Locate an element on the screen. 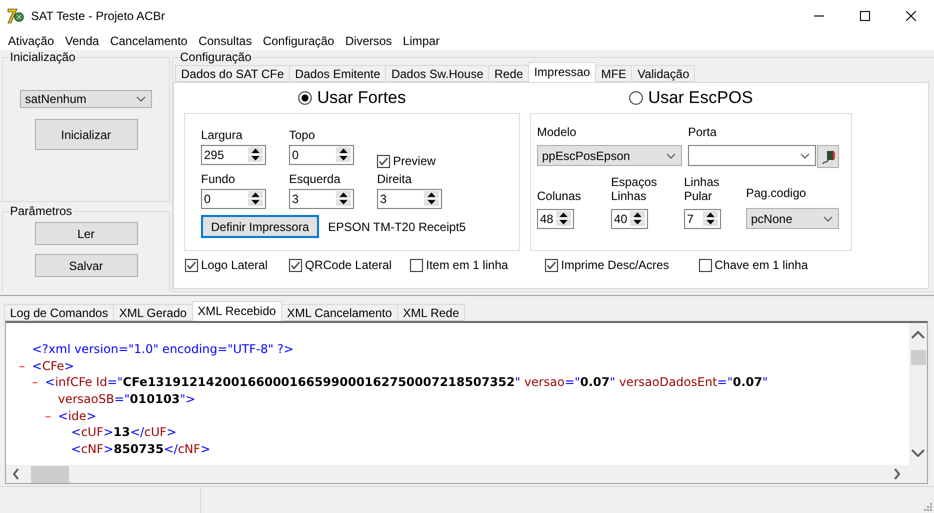 Image resolution: width=934 pixels, height=513 pixels. dropdown: ppEscPosEpson is located at coordinates (609, 155).